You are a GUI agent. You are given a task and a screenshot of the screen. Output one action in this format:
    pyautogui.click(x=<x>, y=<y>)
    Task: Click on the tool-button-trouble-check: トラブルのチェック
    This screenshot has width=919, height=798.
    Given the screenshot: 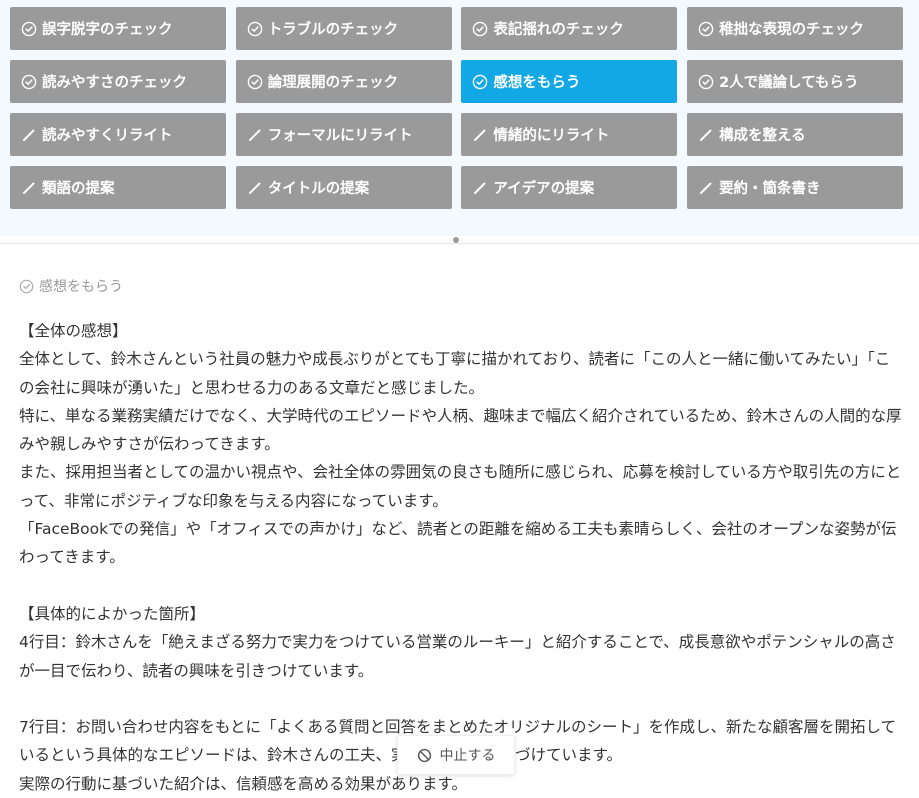 What is the action you would take?
    pyautogui.click(x=343, y=28)
    